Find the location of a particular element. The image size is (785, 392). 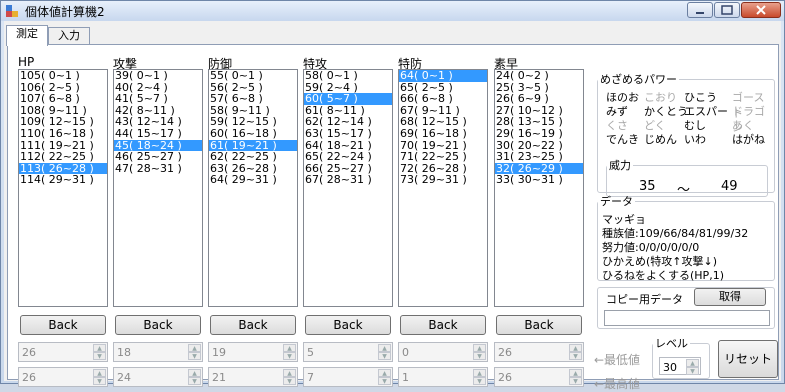

speed-back-button: Back is located at coordinates (539, 325).